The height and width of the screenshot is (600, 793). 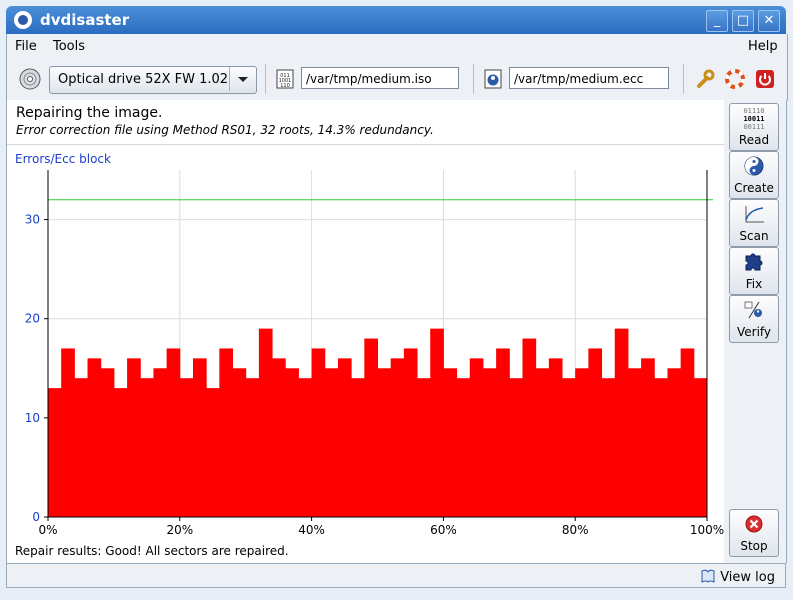 I want to click on verify-icon, so click(x=753, y=310).